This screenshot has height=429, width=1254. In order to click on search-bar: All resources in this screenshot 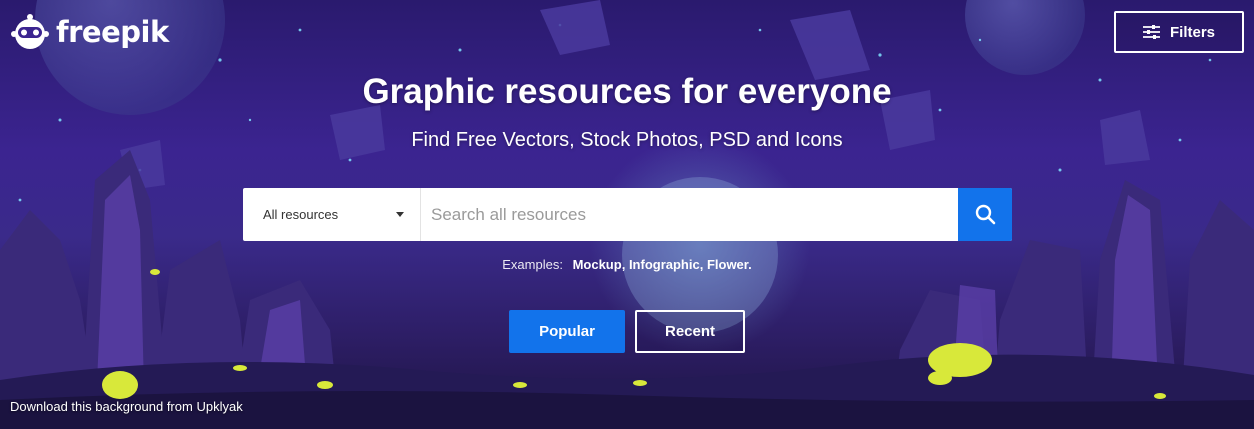, I will do `click(627, 214)`.